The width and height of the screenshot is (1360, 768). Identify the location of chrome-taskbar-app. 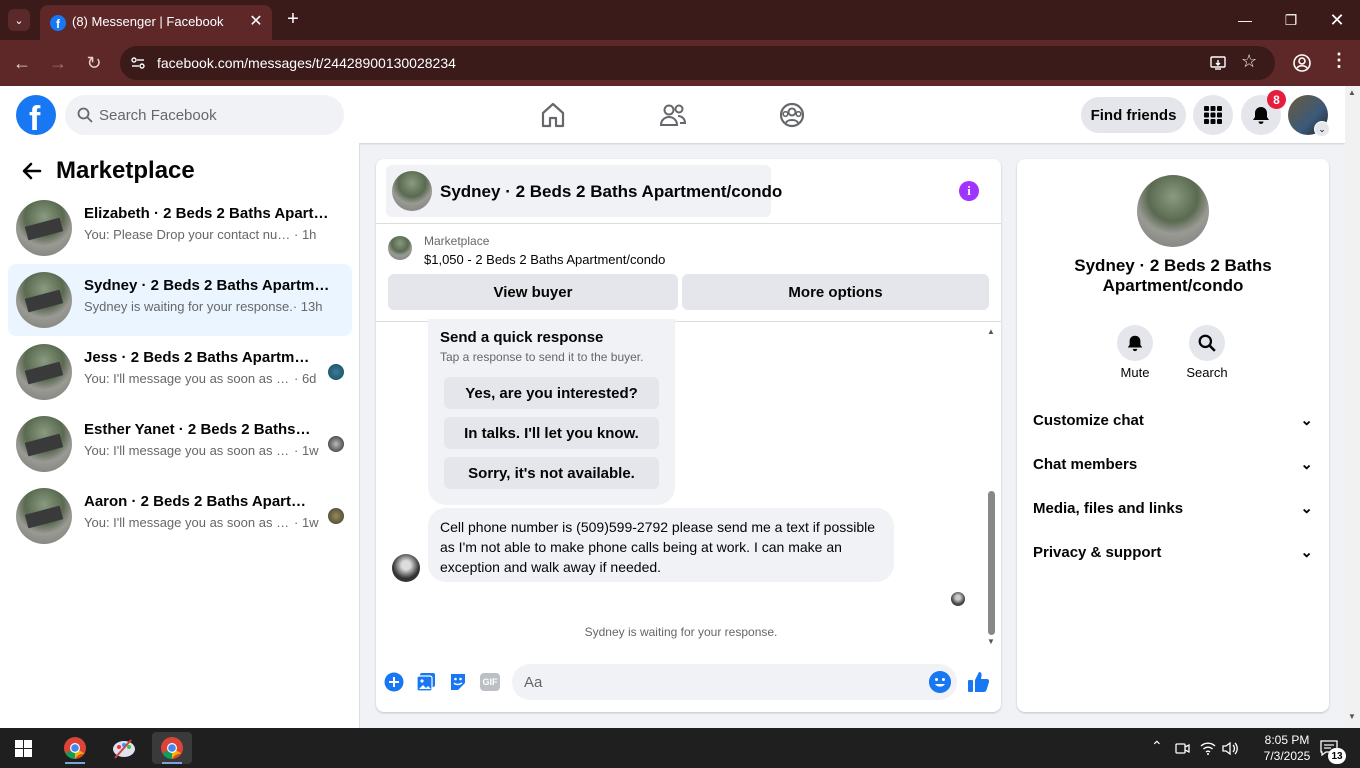
(75, 748).